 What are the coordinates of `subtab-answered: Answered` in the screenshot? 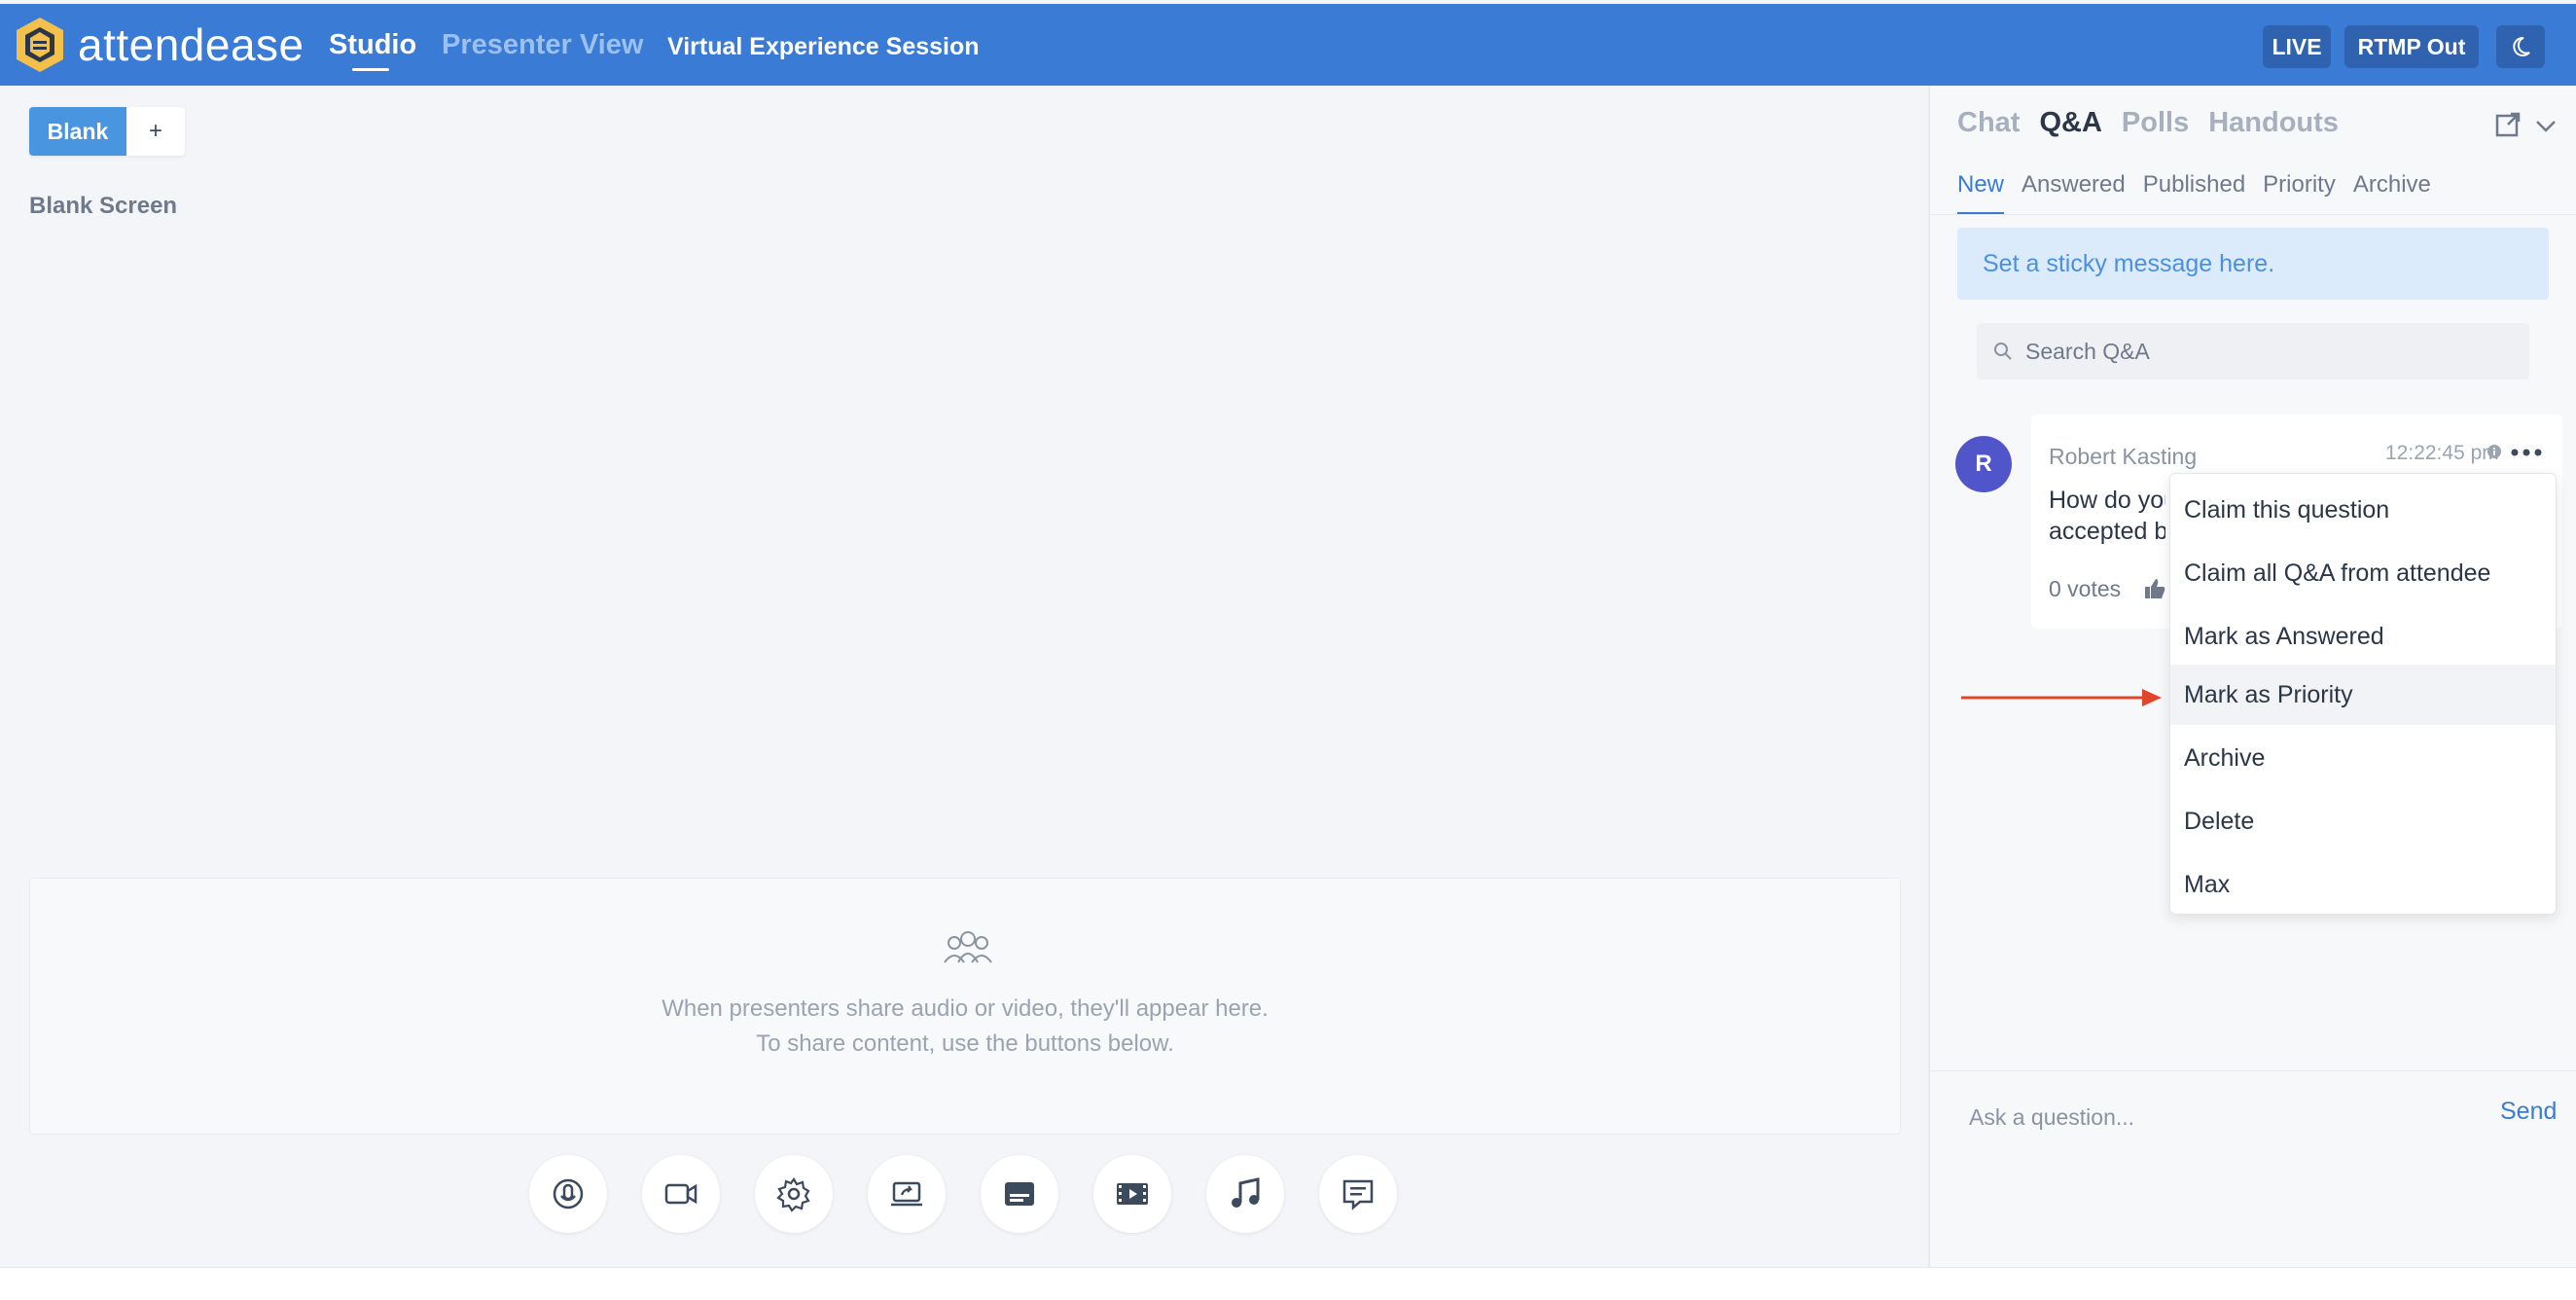 It's located at (2073, 192).